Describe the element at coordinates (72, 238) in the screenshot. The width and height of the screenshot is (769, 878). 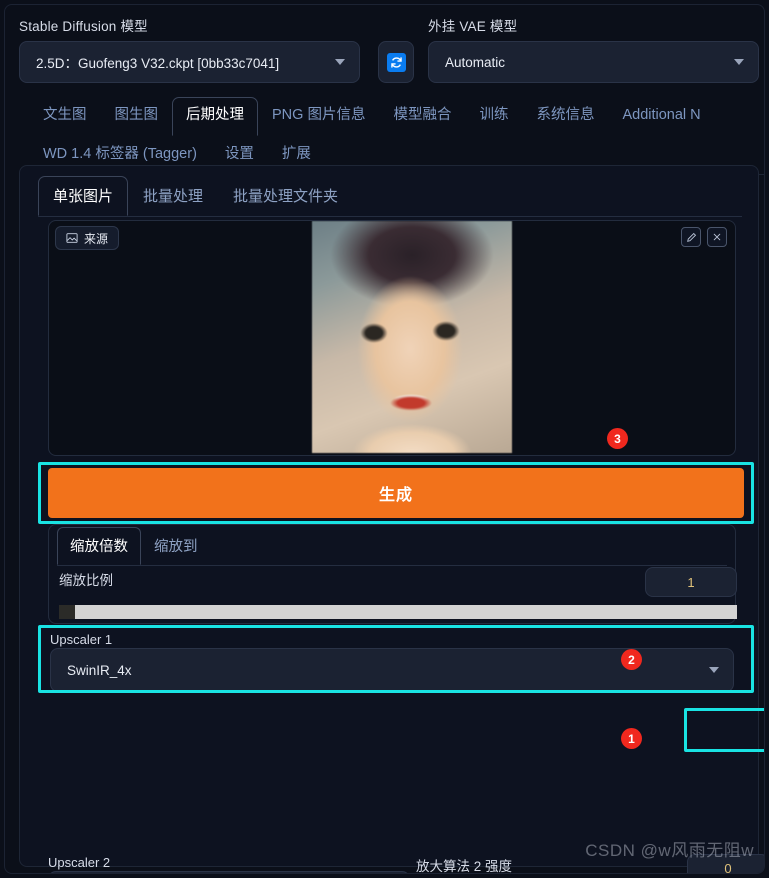
I see `image-icon` at that location.